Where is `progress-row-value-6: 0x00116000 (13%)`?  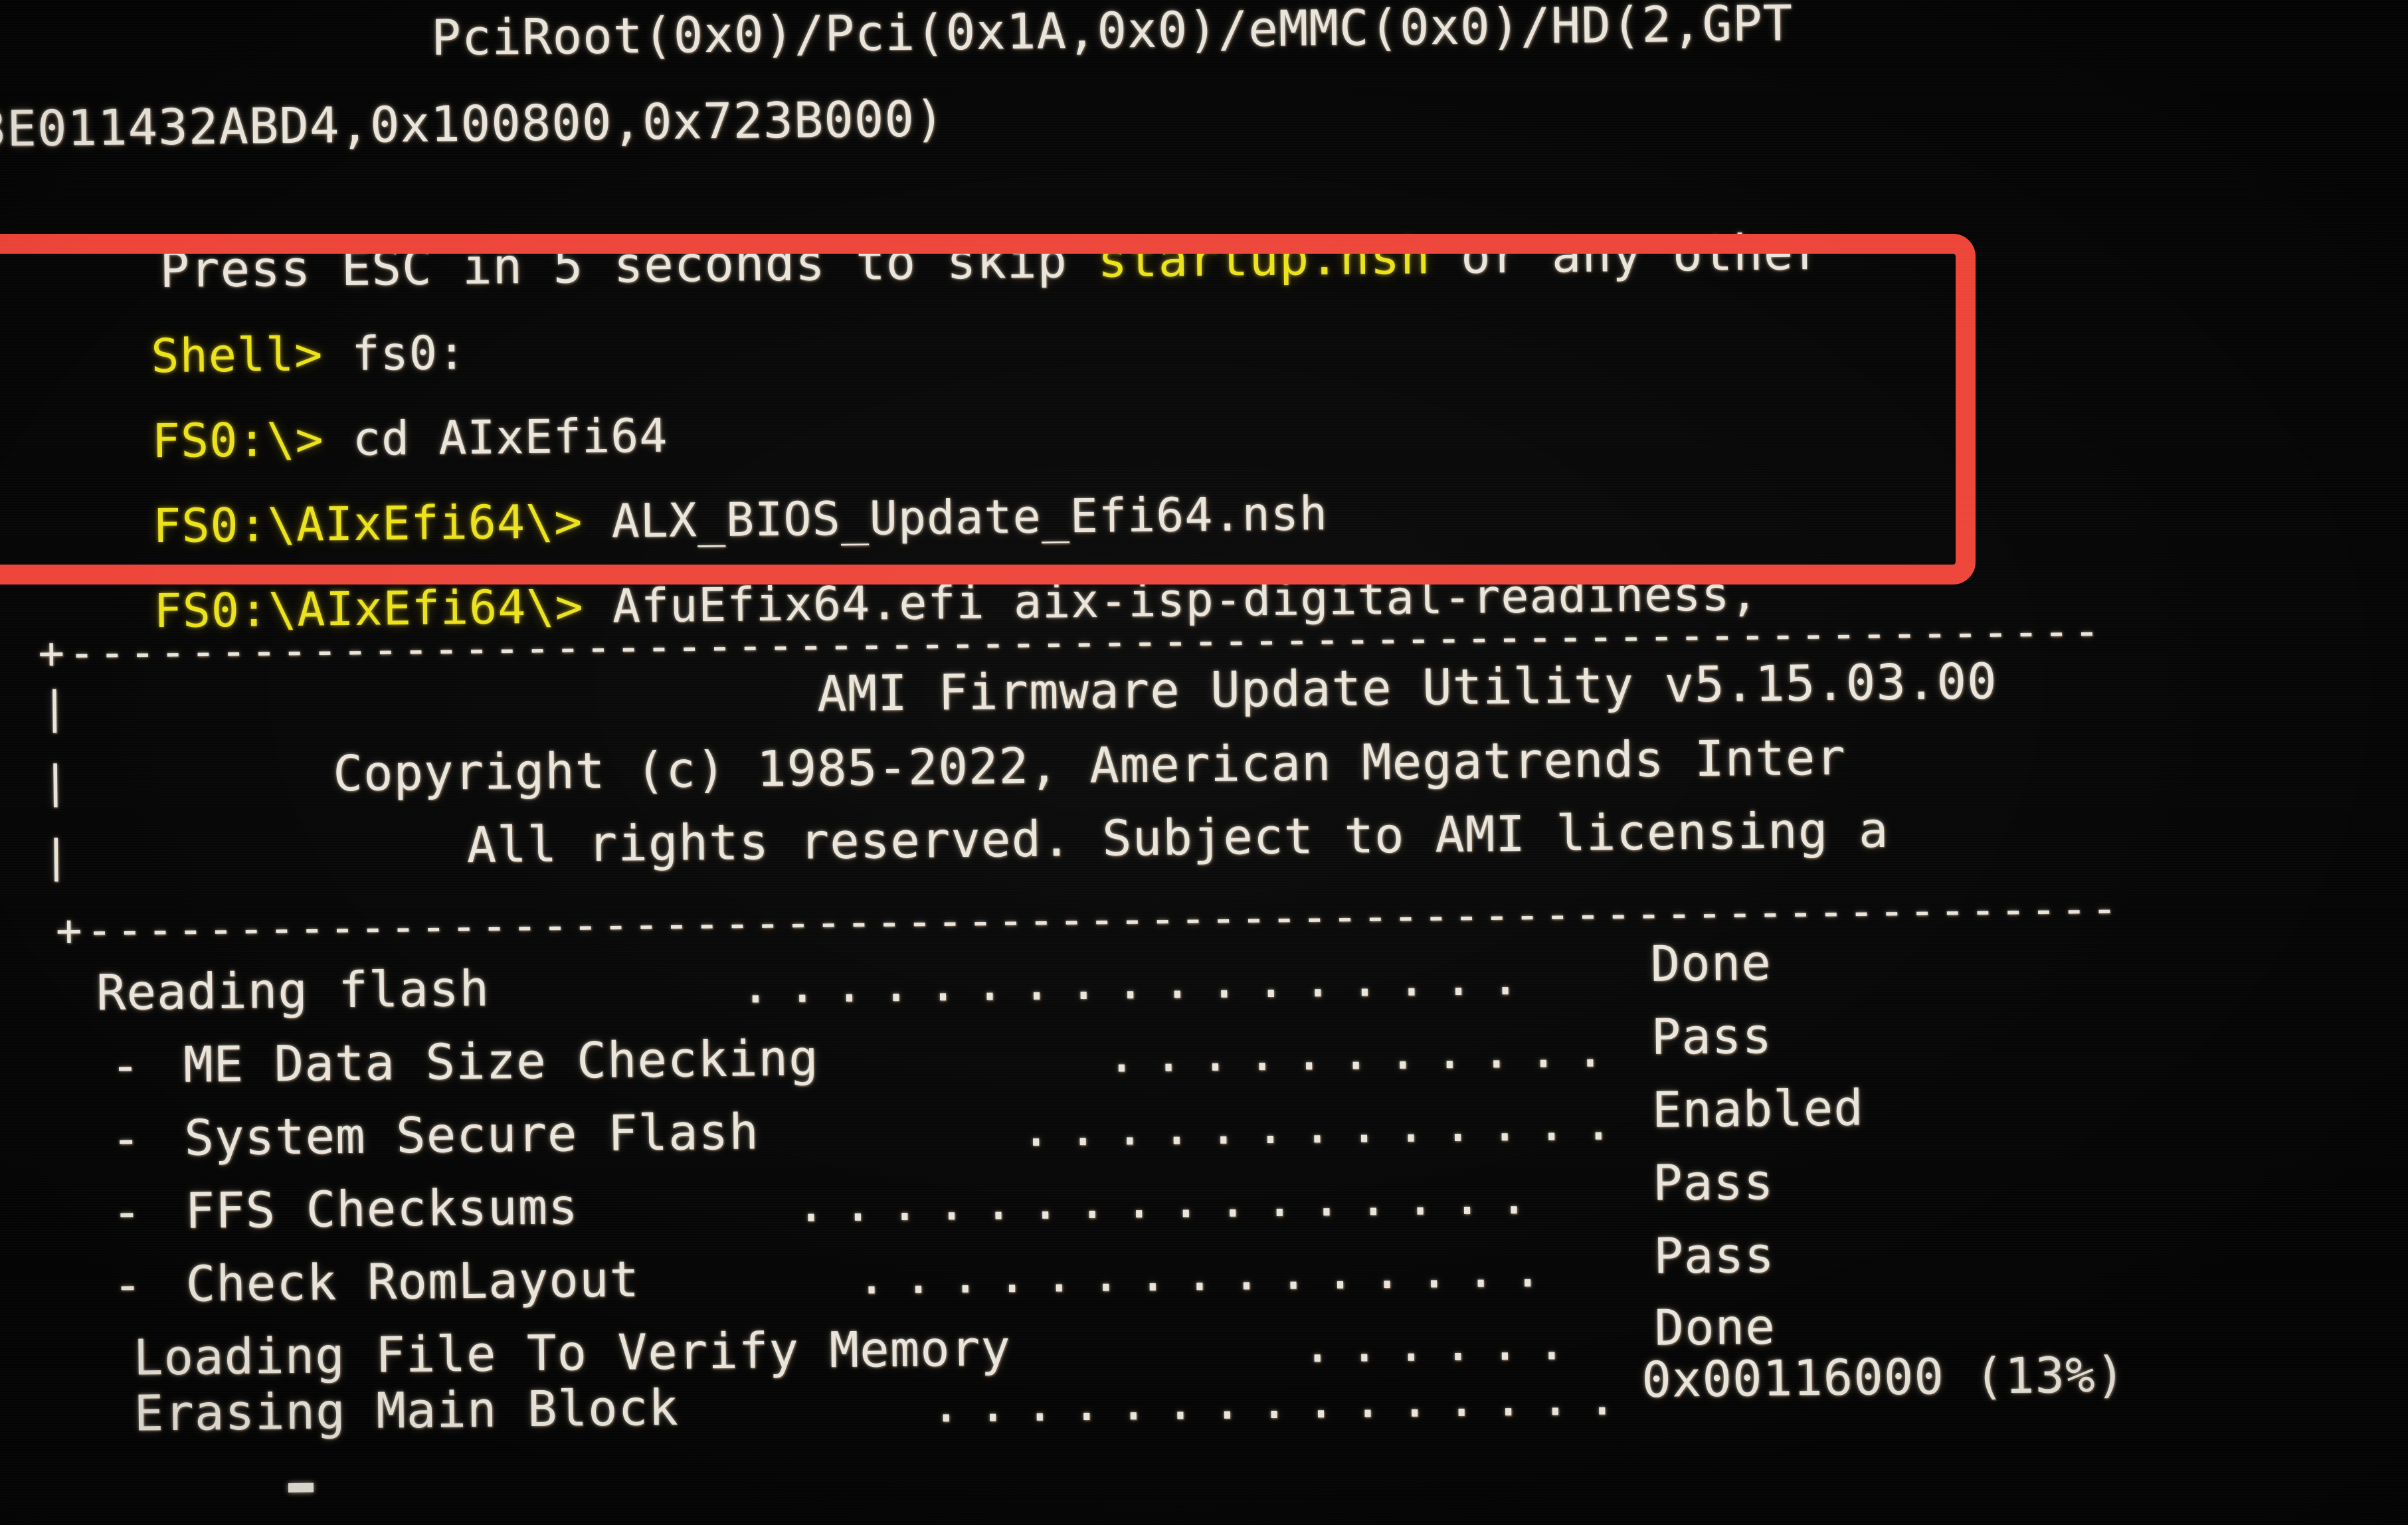
progress-row-value-6: 0x00116000 (13%) is located at coordinates (1884, 1377).